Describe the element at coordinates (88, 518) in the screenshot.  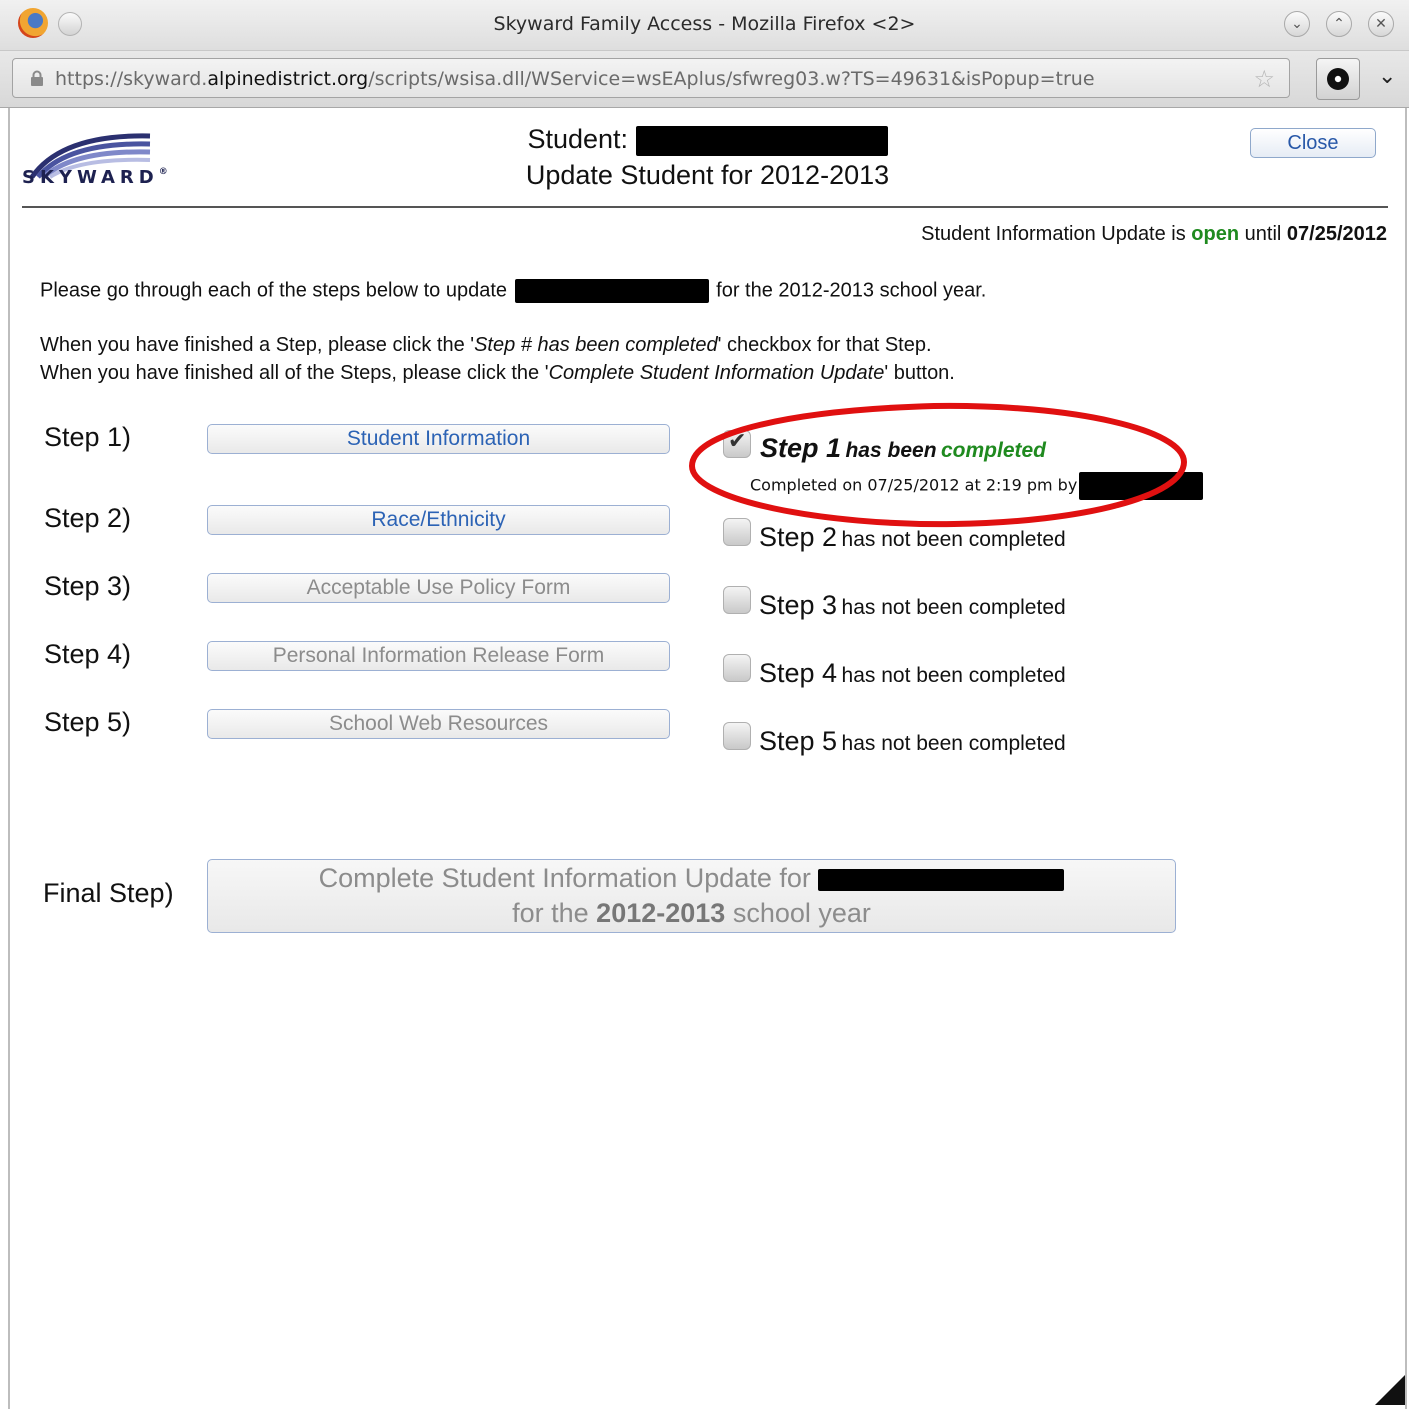
I see `step-2-label: Step 2)` at that location.